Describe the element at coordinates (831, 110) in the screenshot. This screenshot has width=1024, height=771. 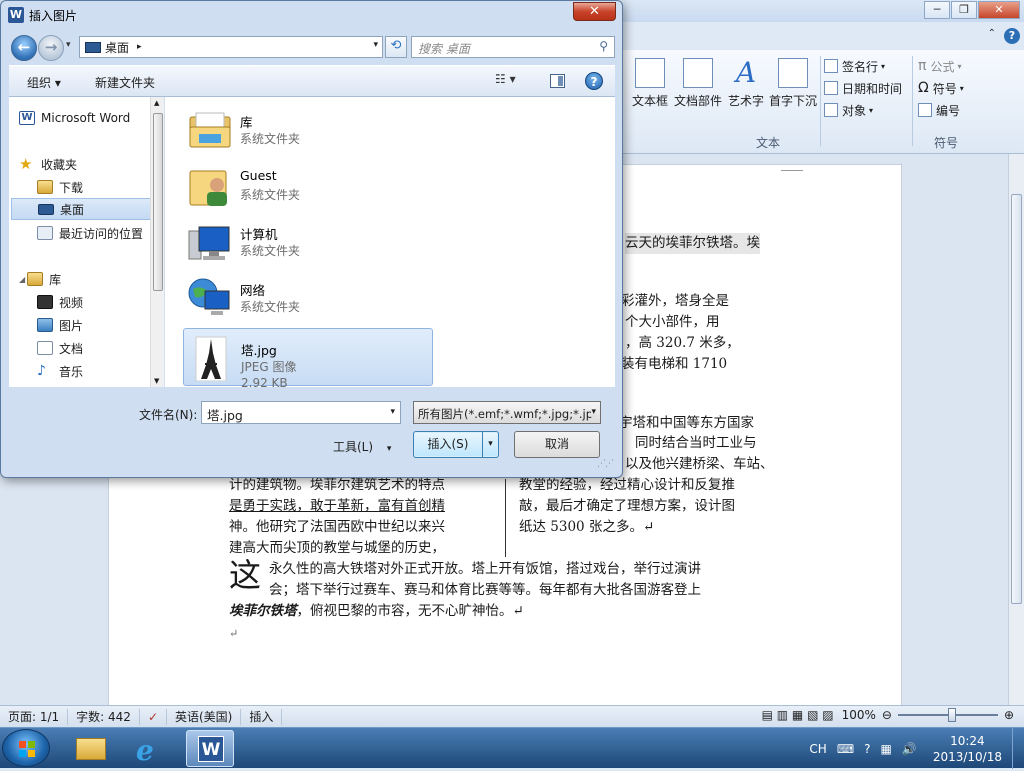
I see `object-icon` at that location.